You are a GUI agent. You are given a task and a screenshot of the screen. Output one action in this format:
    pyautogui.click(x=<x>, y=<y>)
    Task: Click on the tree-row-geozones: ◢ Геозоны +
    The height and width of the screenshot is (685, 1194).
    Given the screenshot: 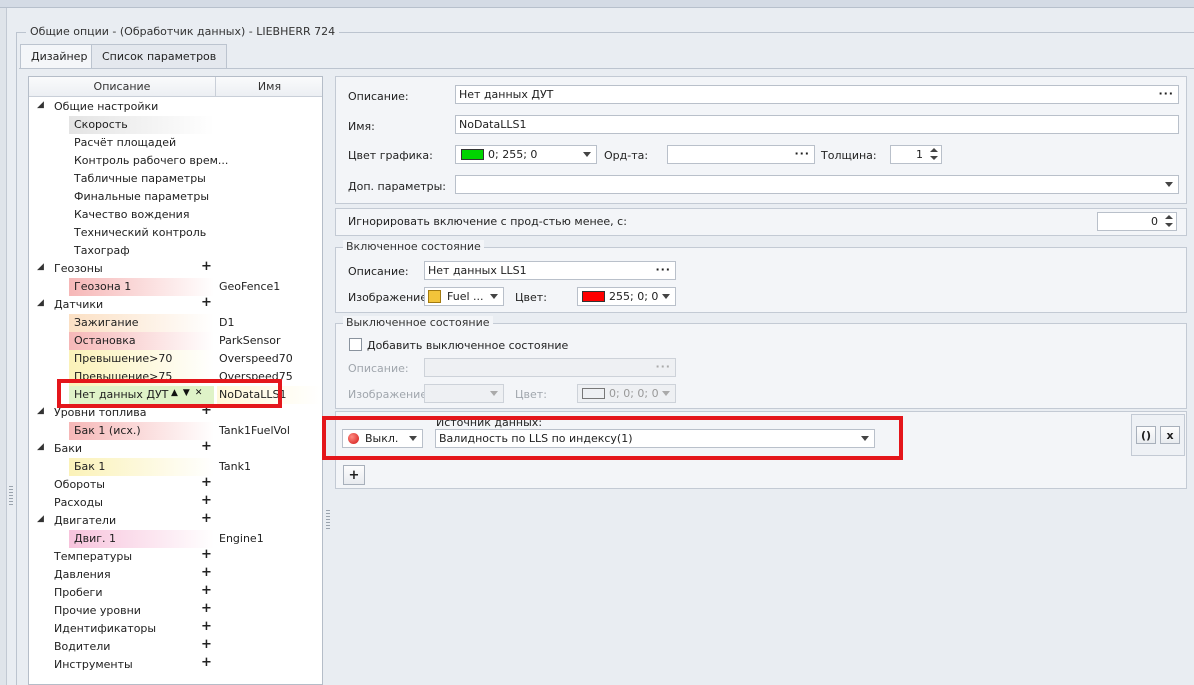 What is the action you would take?
    pyautogui.click(x=175, y=268)
    